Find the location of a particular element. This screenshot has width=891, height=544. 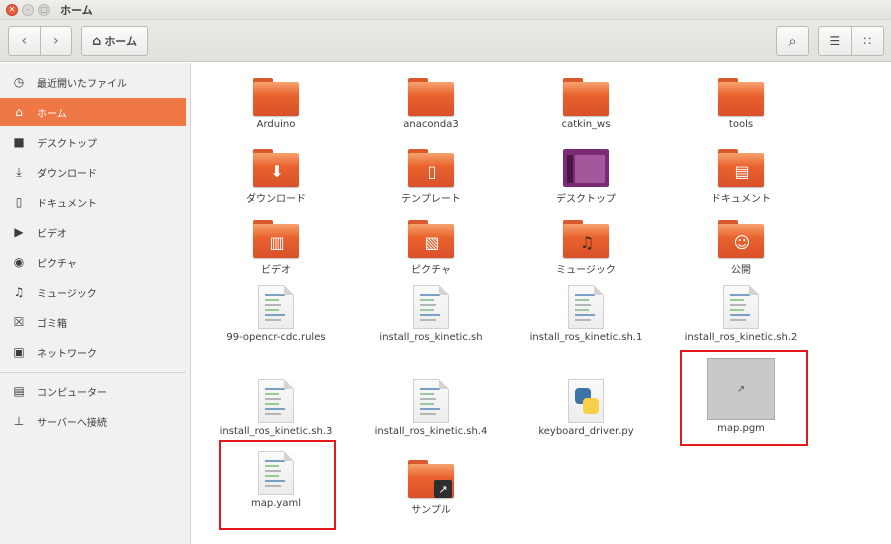

sidebar-item-label: ビデオ is located at coordinates (52, 234).